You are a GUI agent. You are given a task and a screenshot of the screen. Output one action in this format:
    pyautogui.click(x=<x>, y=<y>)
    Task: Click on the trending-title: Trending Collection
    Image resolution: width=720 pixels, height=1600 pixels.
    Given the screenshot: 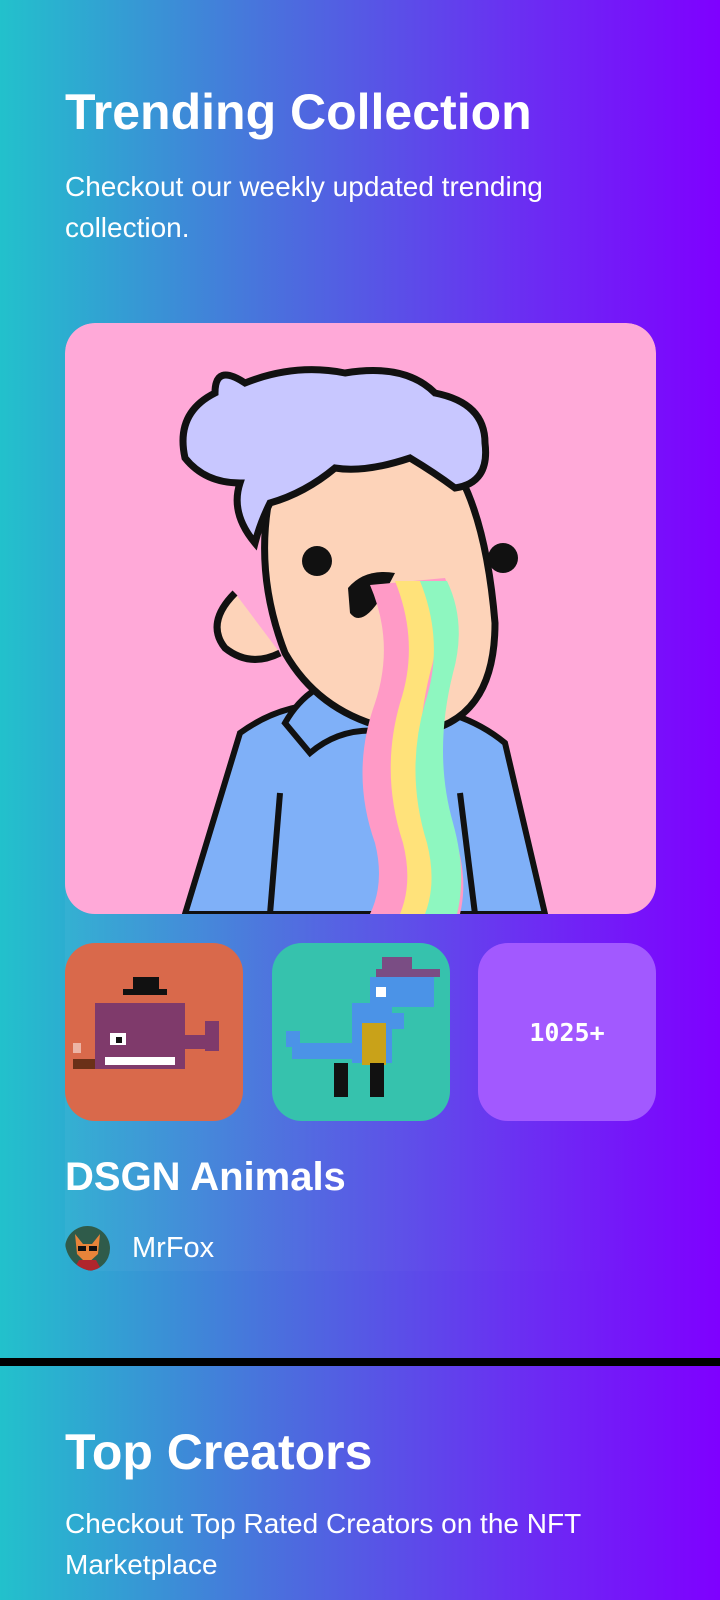 What is the action you would take?
    pyautogui.click(x=298, y=112)
    